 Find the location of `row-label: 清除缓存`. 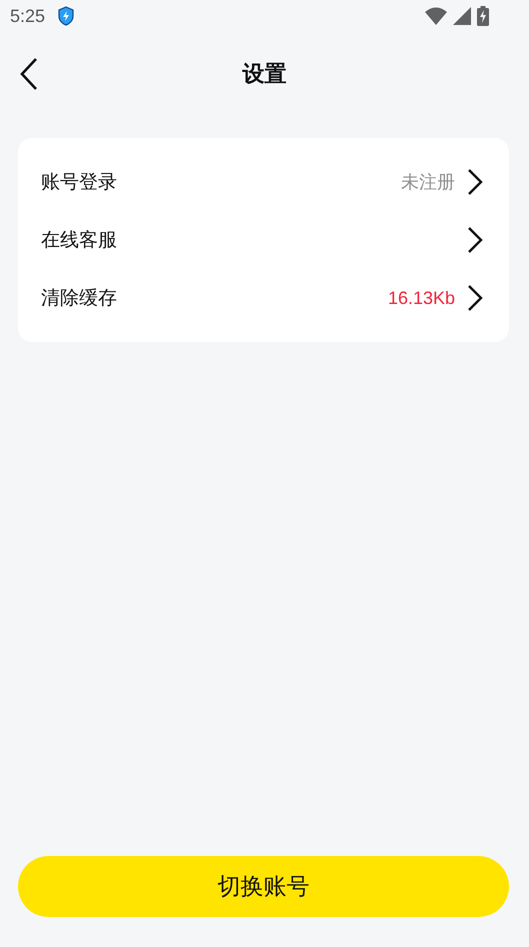

row-label: 清除缓存 is located at coordinates (79, 298).